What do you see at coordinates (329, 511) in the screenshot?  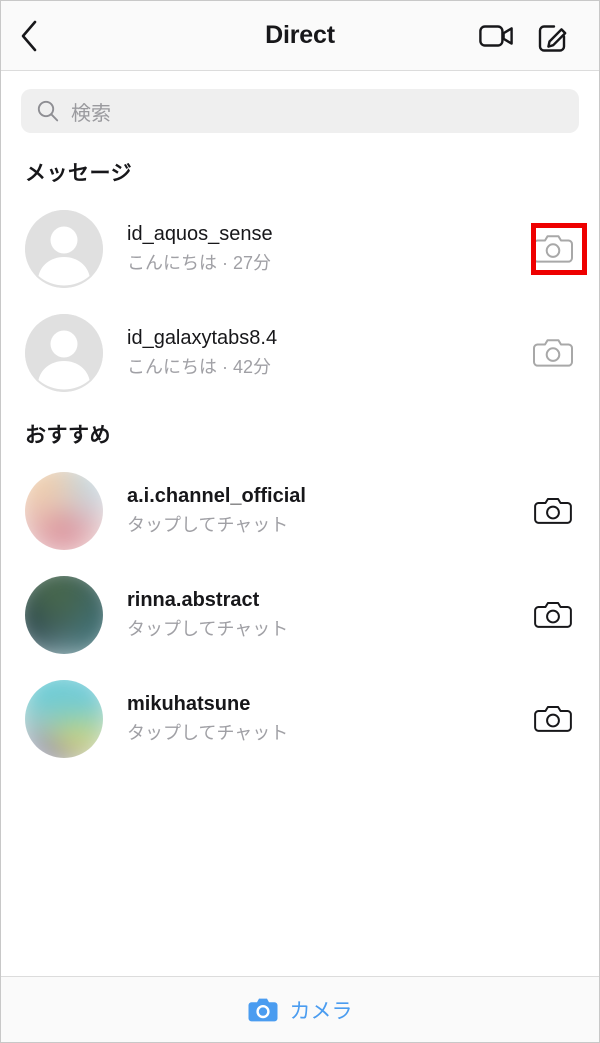 I see `suggested-text: a.i.channel_official タップしてチャット` at bounding box center [329, 511].